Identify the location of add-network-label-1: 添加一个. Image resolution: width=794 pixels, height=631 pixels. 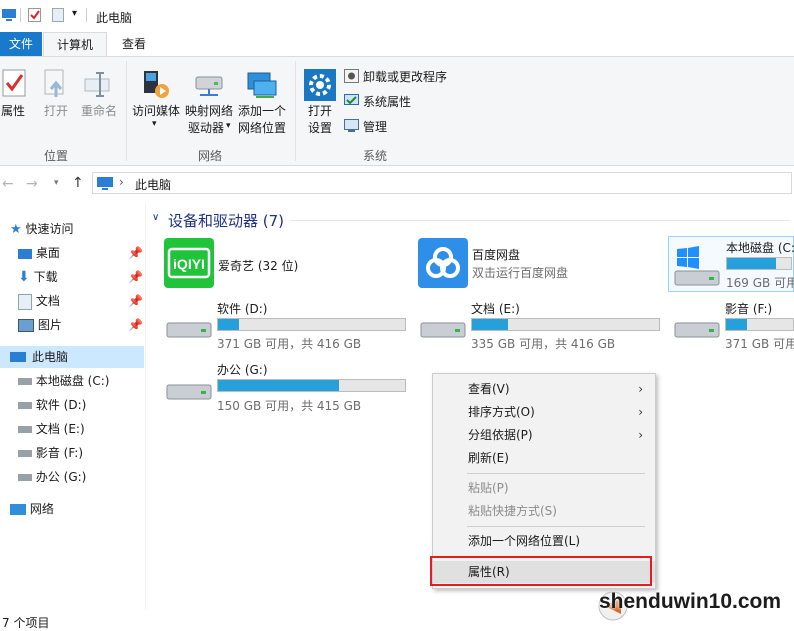
(261, 111).